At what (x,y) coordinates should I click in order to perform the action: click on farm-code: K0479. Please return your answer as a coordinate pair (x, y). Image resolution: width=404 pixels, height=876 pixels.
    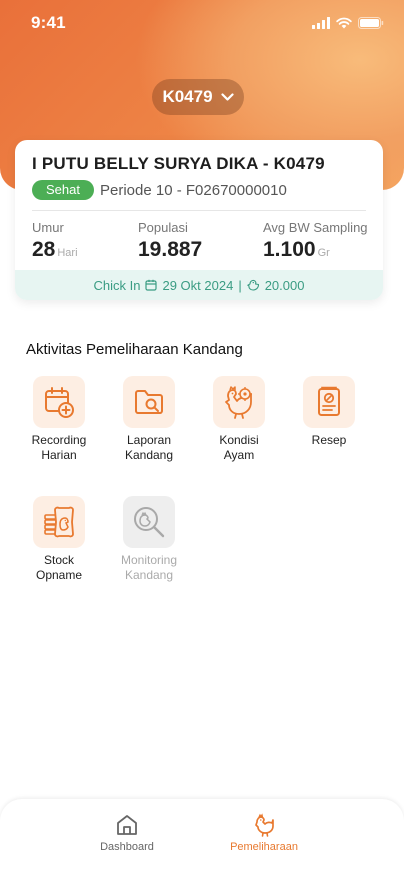
    Looking at the image, I should click on (187, 96).